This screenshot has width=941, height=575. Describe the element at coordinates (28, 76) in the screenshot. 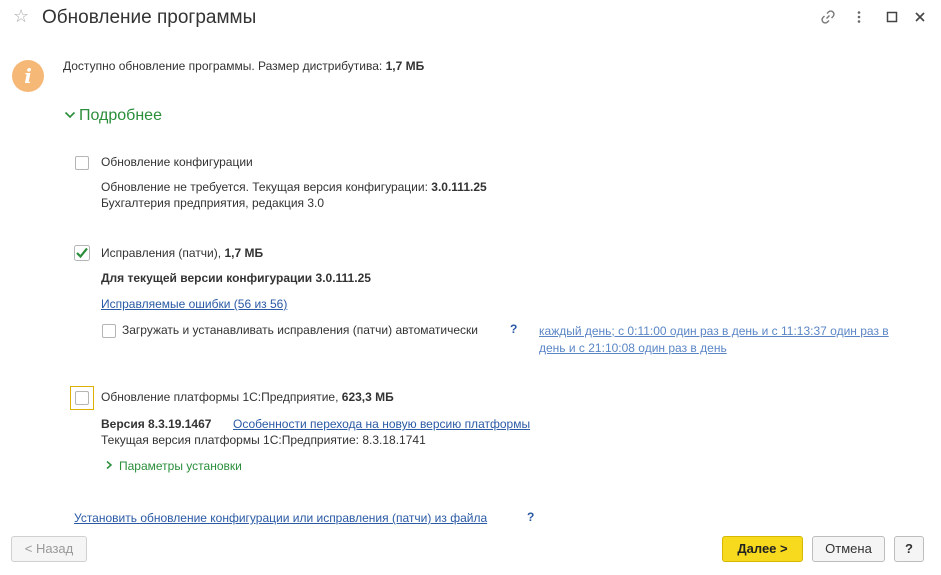

I see `info-icon: i` at that location.